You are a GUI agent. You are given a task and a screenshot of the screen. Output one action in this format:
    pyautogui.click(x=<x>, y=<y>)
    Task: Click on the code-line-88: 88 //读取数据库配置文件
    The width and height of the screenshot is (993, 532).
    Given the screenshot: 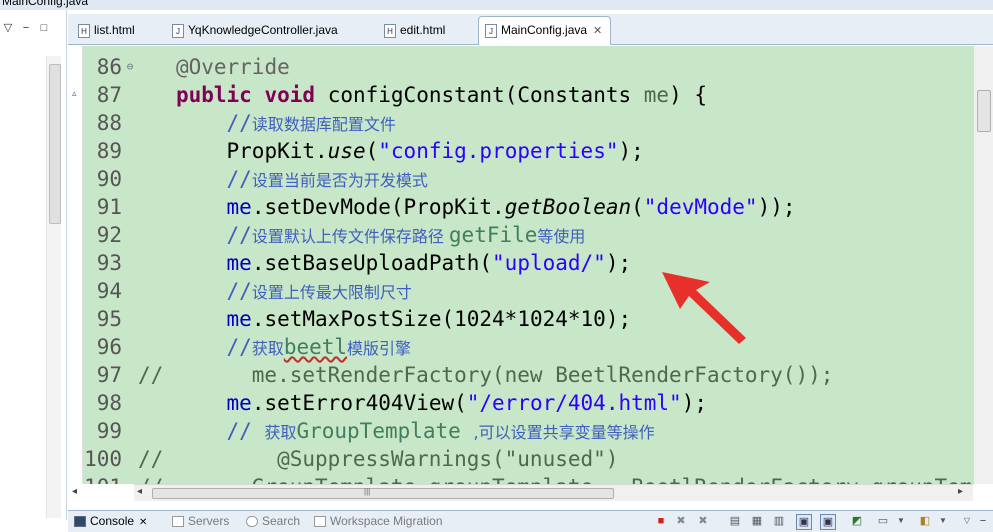 What is the action you would take?
    pyautogui.click(x=246, y=123)
    